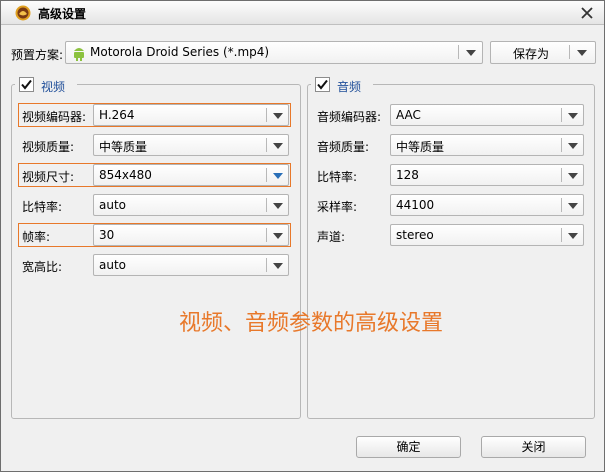 The height and width of the screenshot is (472, 605). Describe the element at coordinates (408, 115) in the screenshot. I see `audio-encoder-value: AAC` at that location.